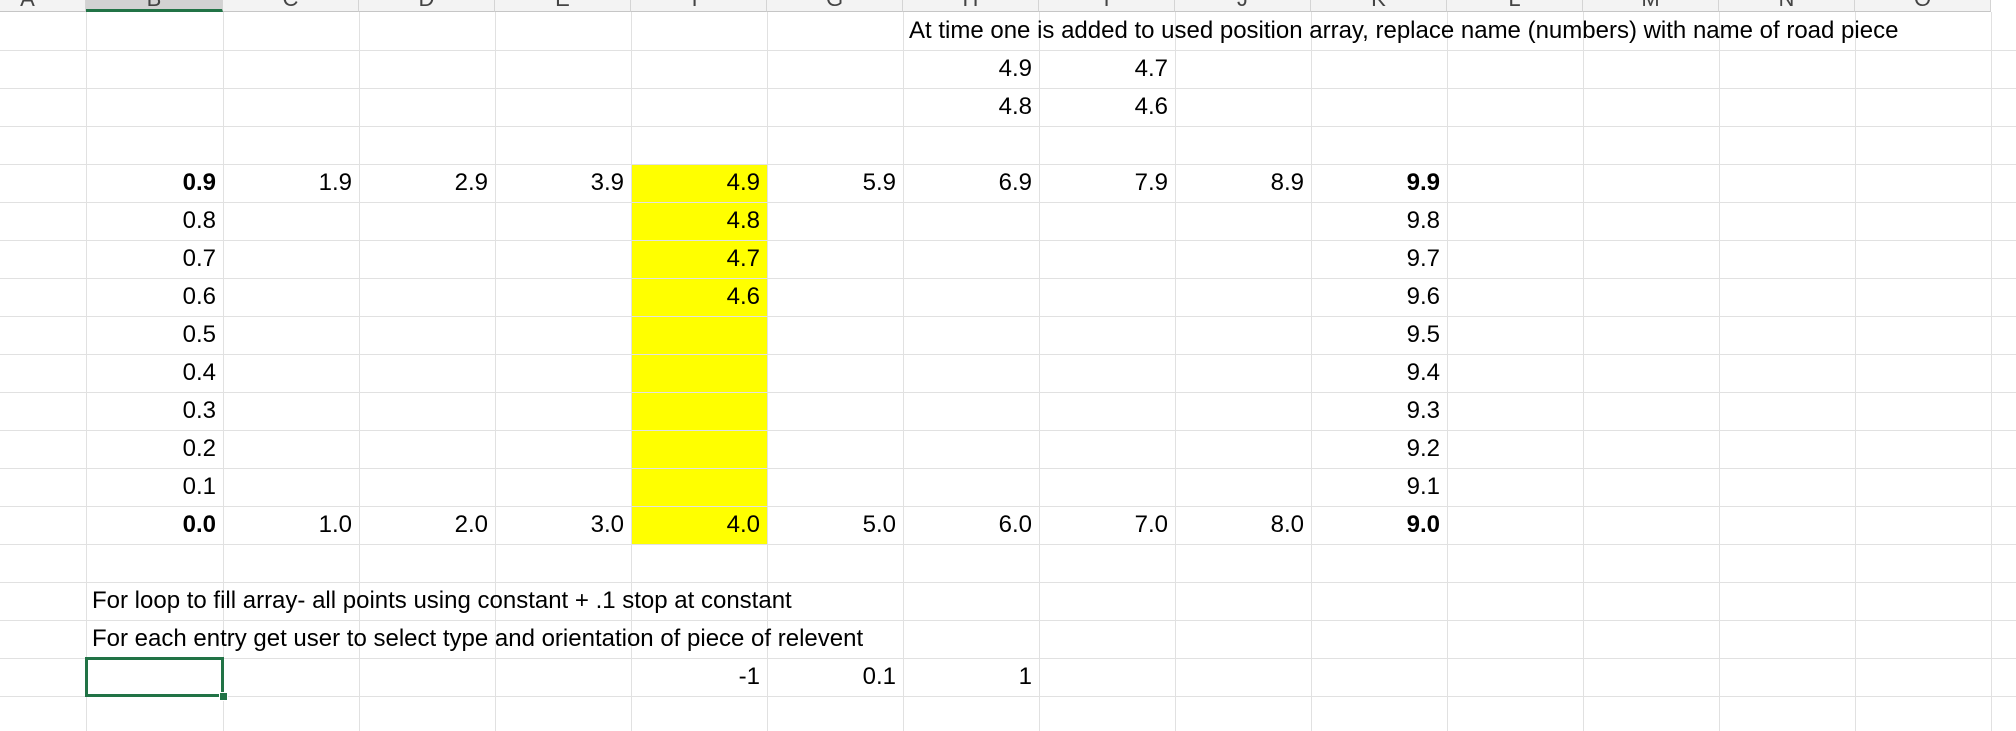  Describe the element at coordinates (427, 525) in the screenshot. I see `grid-bottom-cell-d: 2.0` at that location.